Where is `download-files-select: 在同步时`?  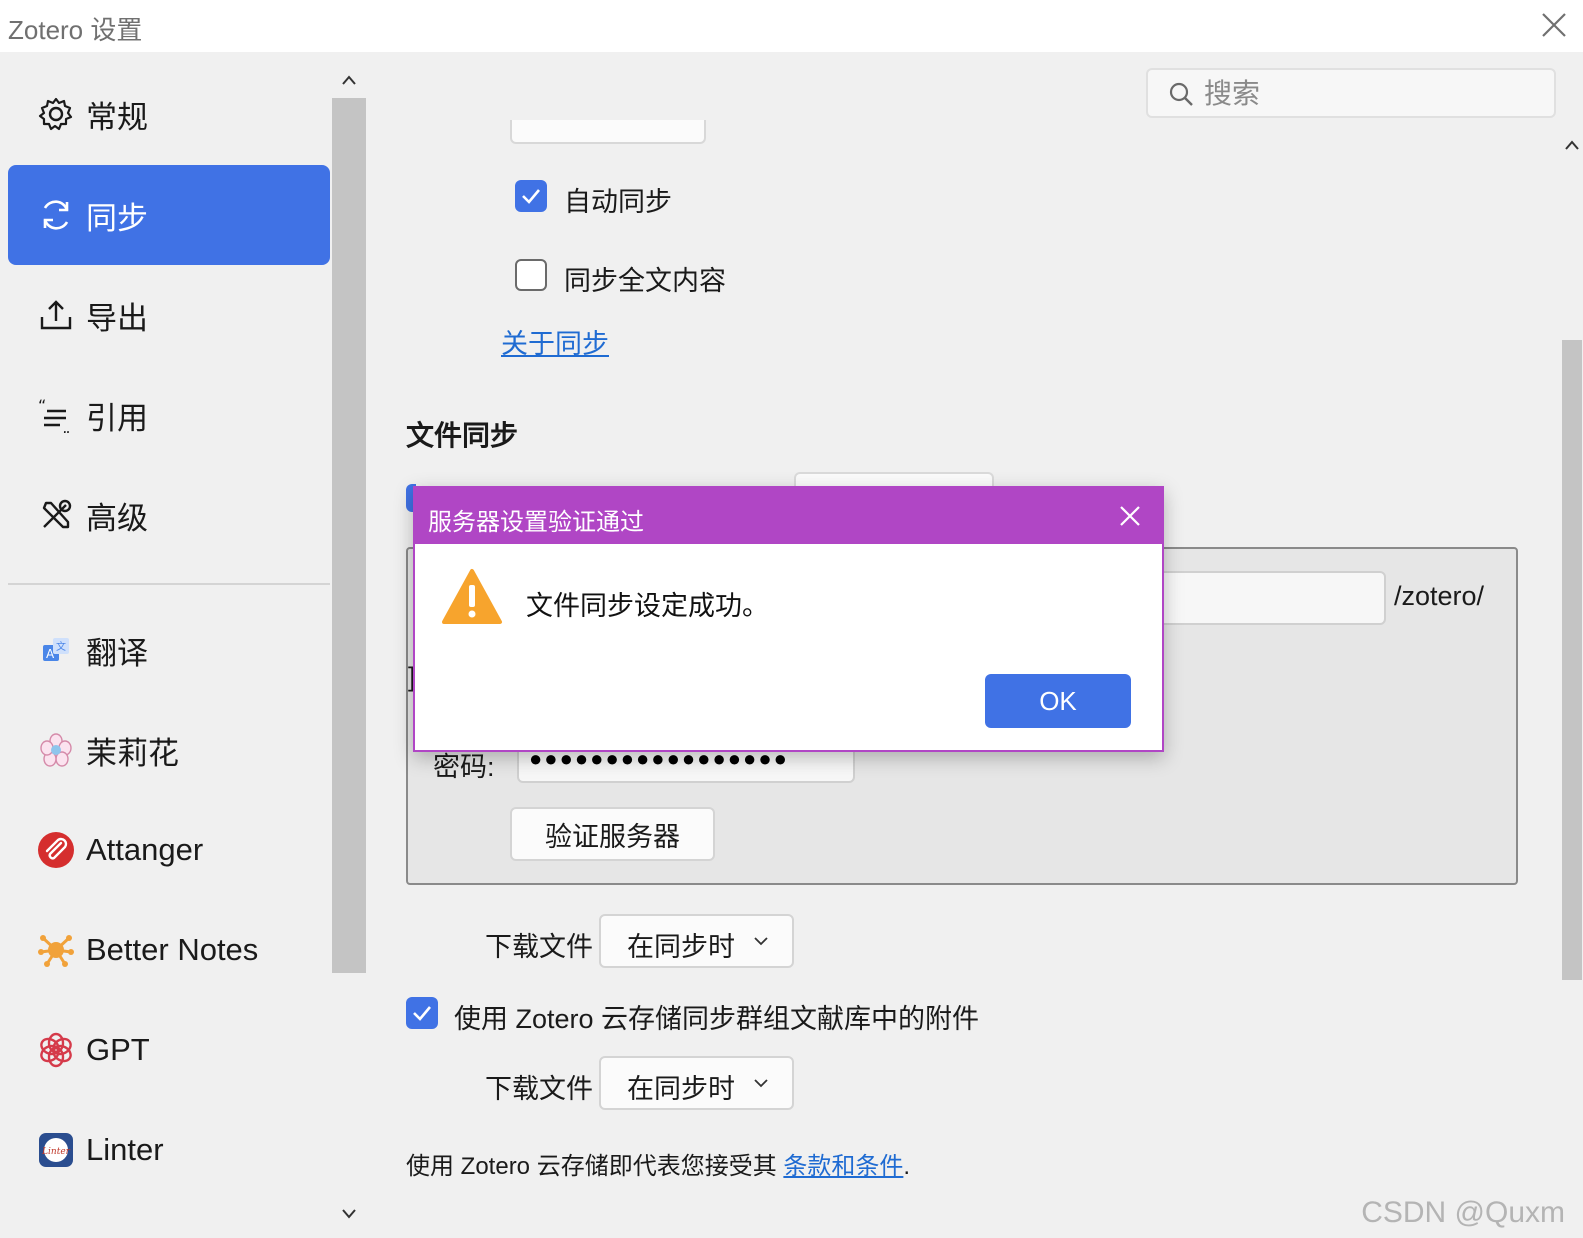 download-files-select: 在同步时 is located at coordinates (696, 941).